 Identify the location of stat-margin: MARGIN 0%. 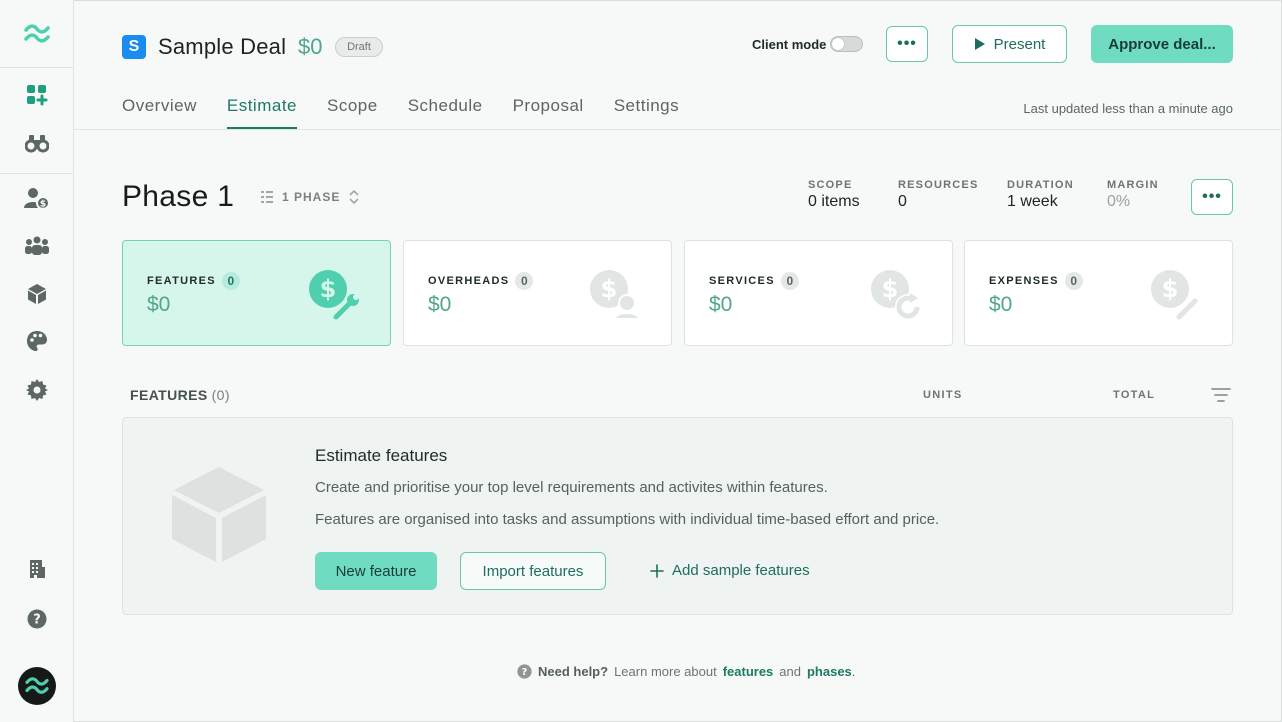
(1133, 195).